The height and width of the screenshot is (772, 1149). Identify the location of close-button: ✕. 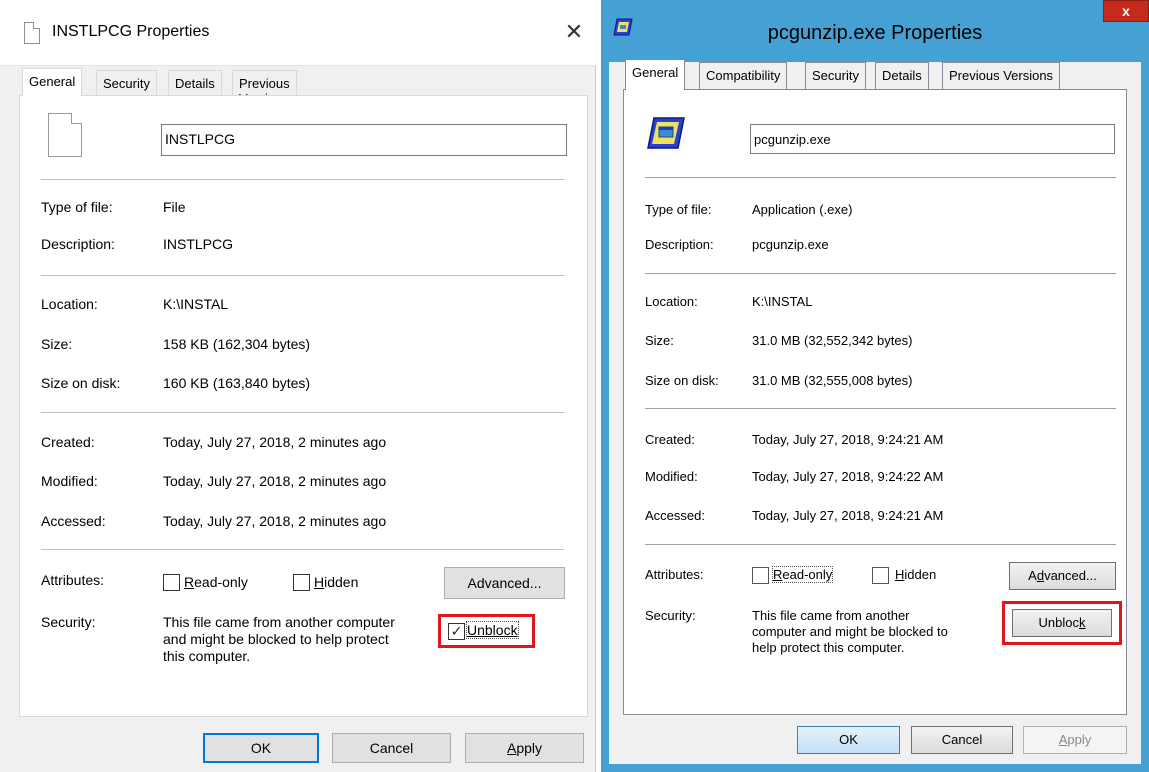
(574, 32).